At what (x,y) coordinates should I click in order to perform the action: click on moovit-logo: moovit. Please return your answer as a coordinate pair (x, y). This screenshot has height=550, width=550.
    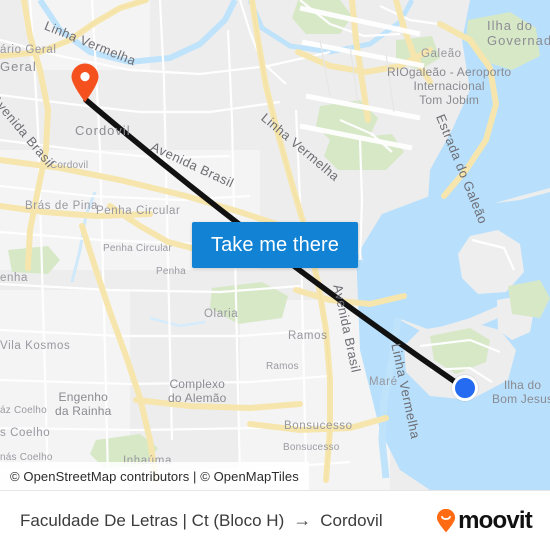
    Looking at the image, I should click on (484, 520).